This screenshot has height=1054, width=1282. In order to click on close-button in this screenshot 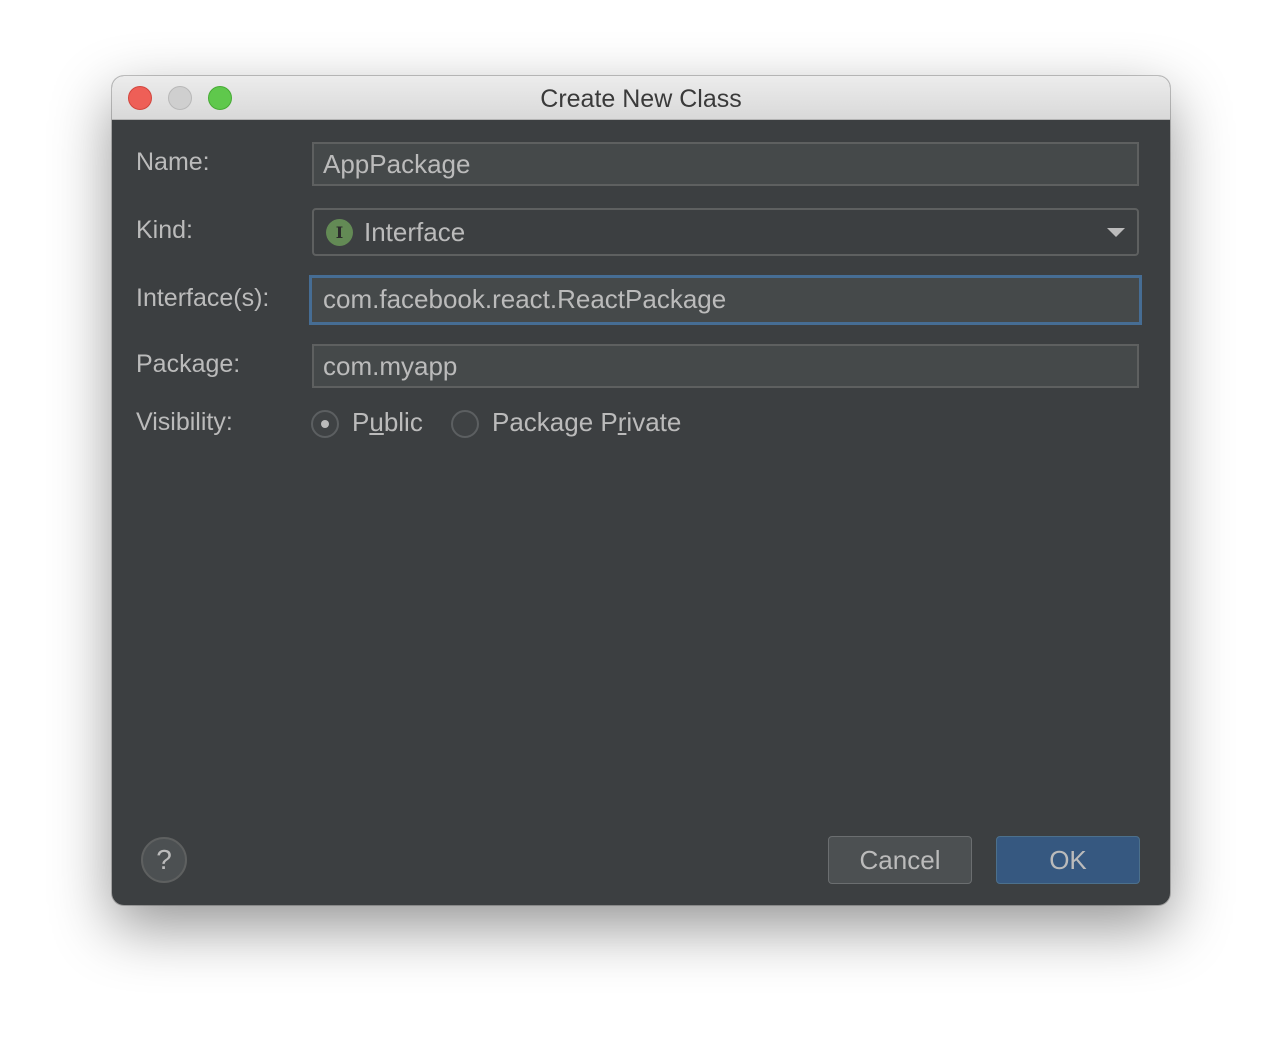, I will do `click(140, 98)`.